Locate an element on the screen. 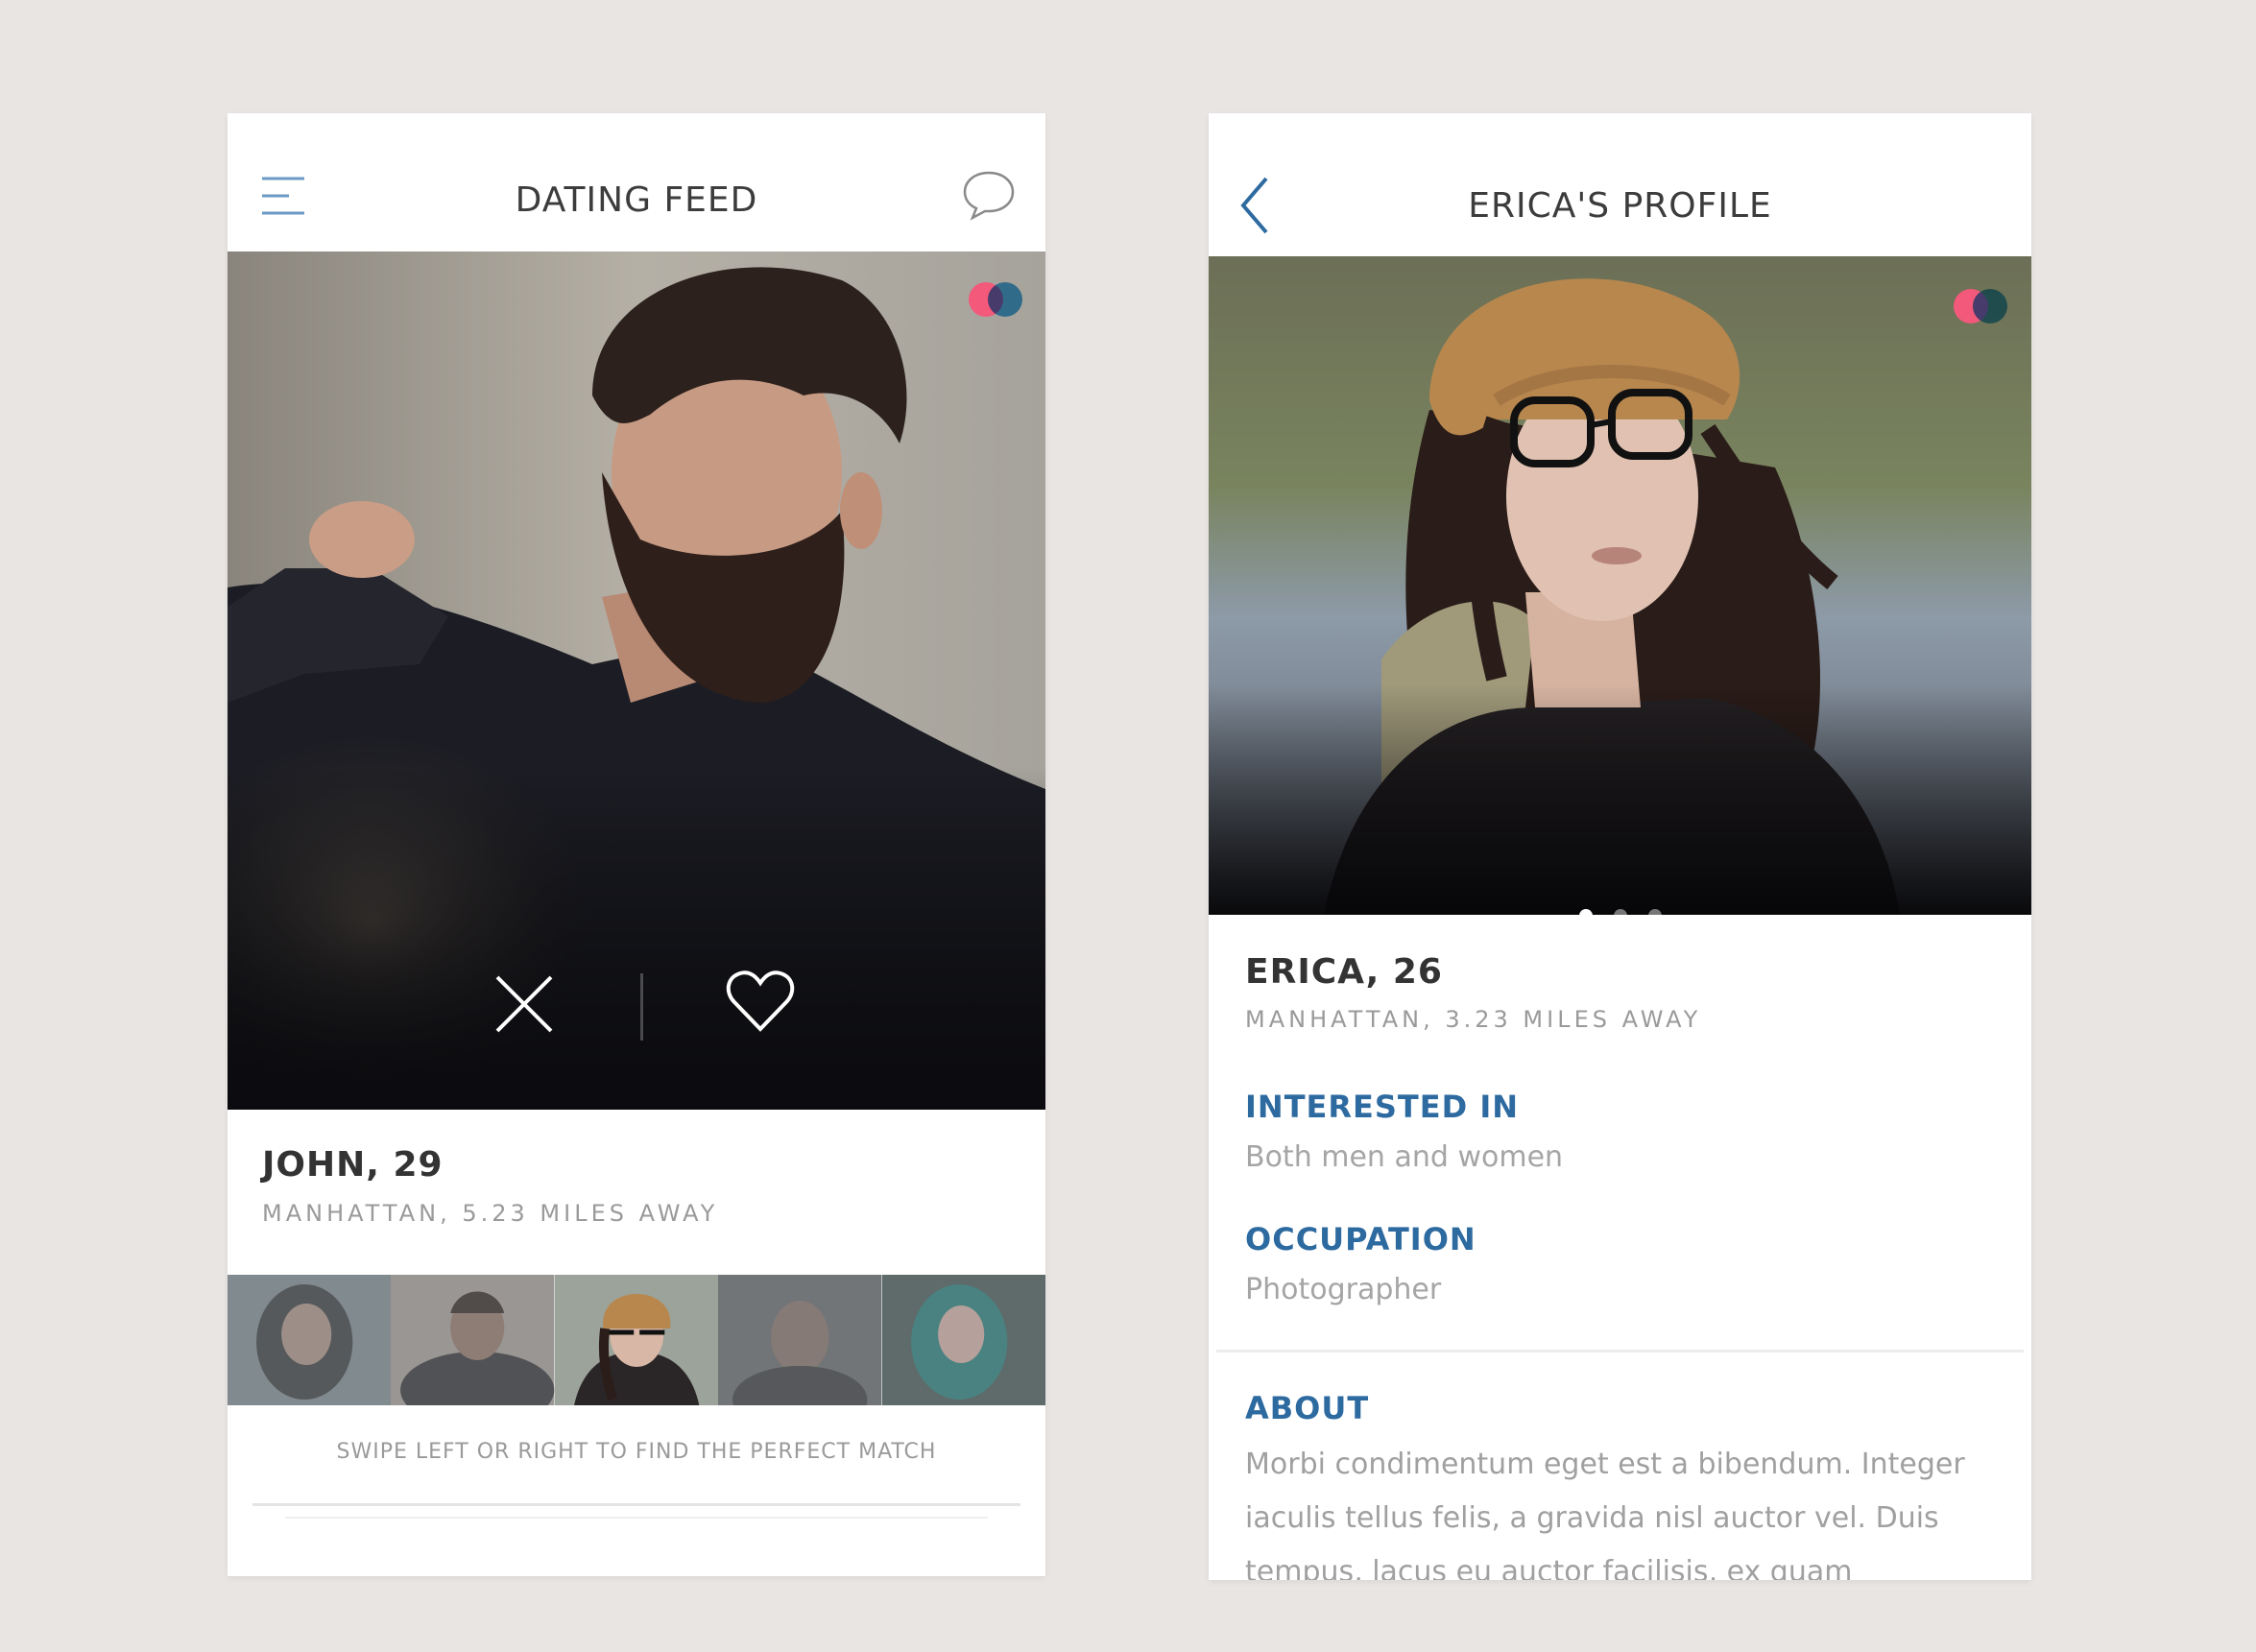 Image resolution: width=2256 pixels, height=1652 pixels. photo-pager is located at coordinates (1620, 912).